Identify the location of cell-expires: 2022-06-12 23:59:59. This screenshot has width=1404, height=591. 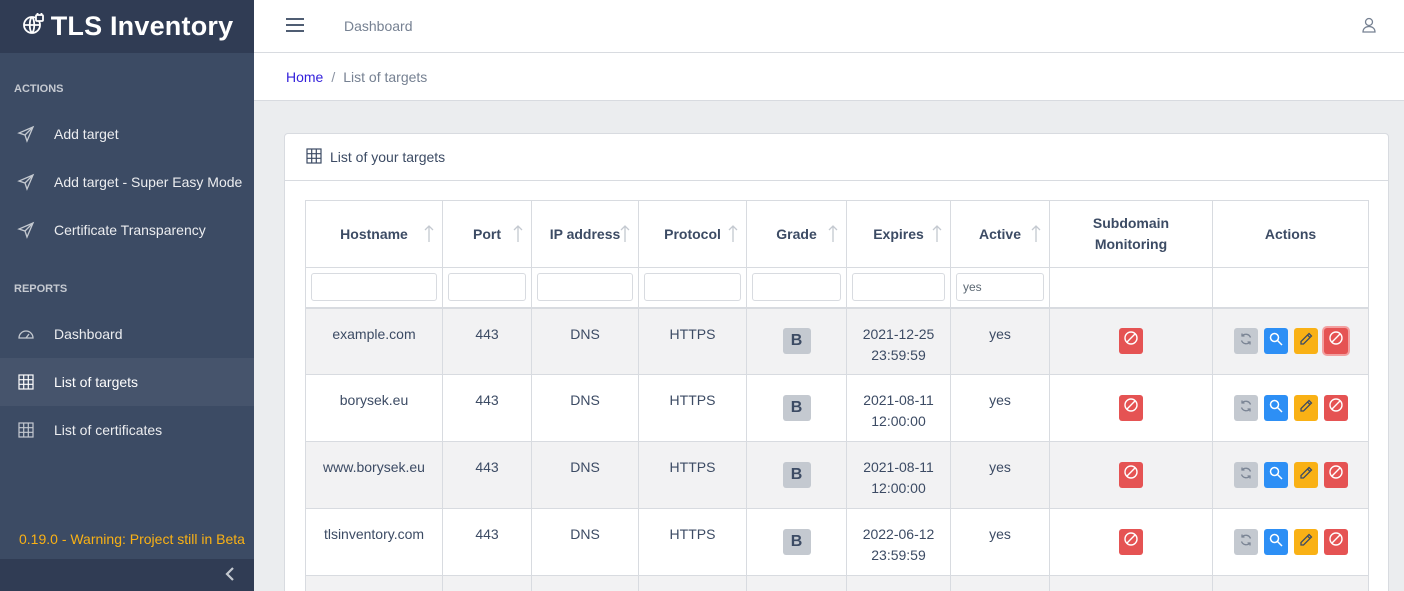
(898, 542).